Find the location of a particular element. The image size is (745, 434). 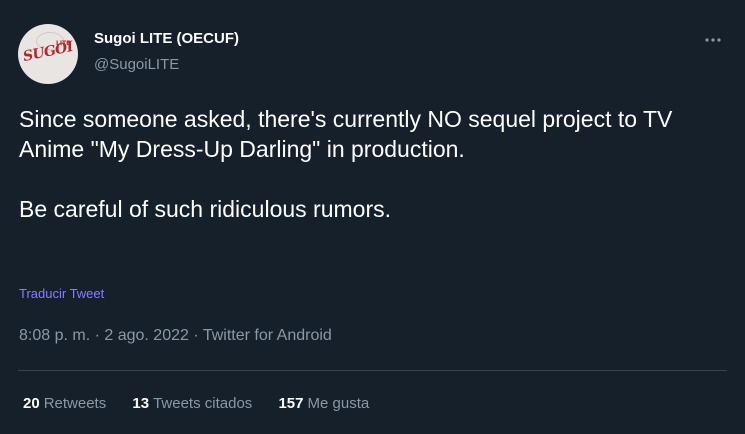

likes-label: Me gusta is located at coordinates (338, 403).